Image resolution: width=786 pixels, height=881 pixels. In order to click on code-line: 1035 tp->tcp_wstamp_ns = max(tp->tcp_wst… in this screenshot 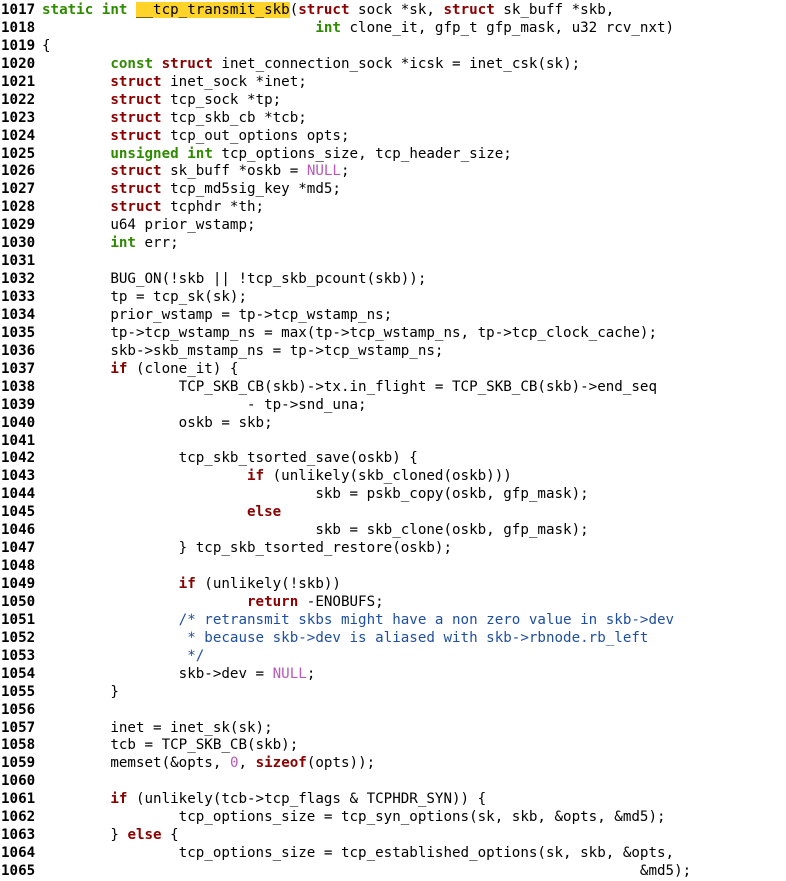, I will do `click(393, 334)`.